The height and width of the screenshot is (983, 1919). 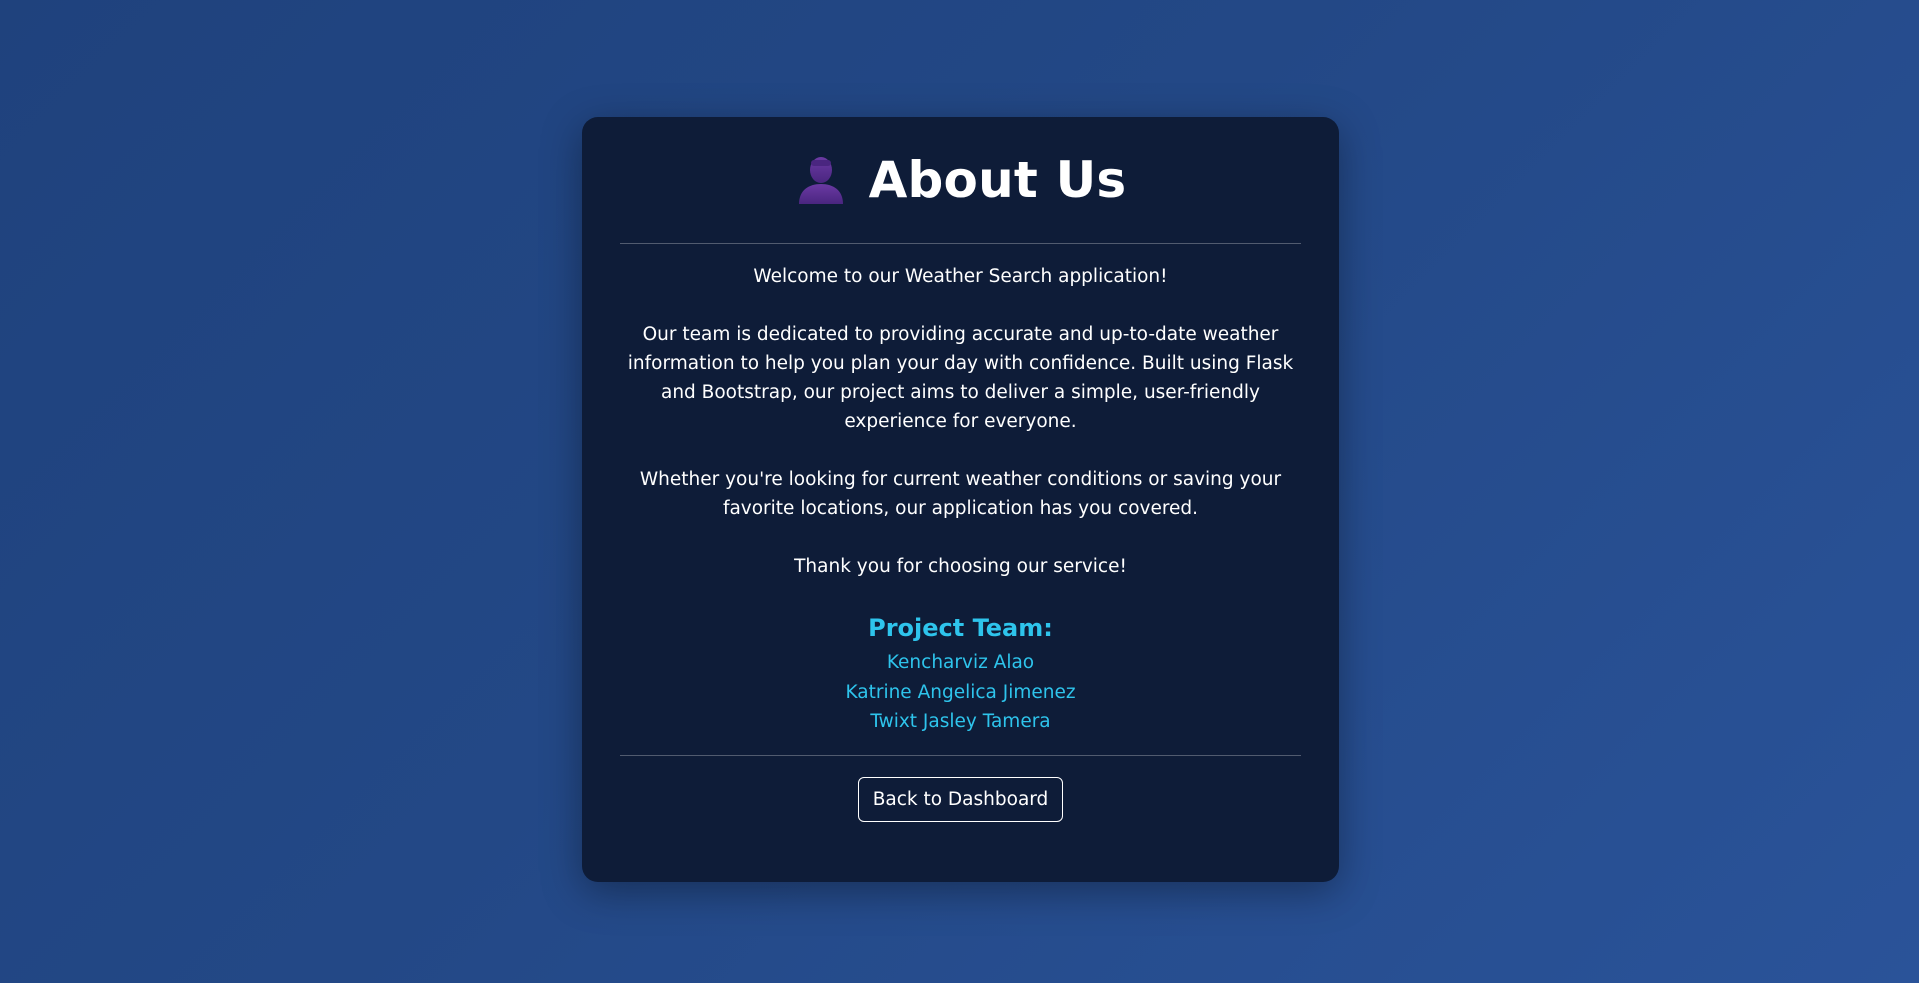 What do you see at coordinates (960, 566) in the screenshot?
I see `thanks-paragraph: Thank you for choosing our service!` at bounding box center [960, 566].